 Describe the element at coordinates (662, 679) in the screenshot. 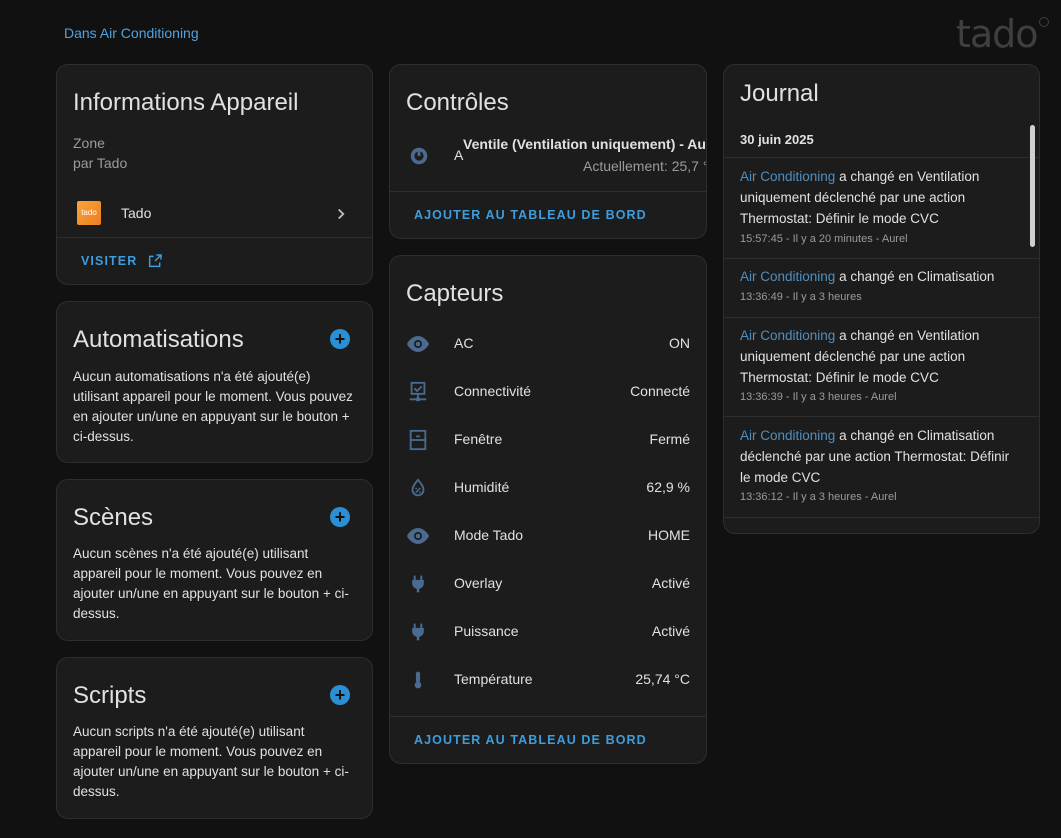

I see `sensor-value: 25,74 °C` at that location.